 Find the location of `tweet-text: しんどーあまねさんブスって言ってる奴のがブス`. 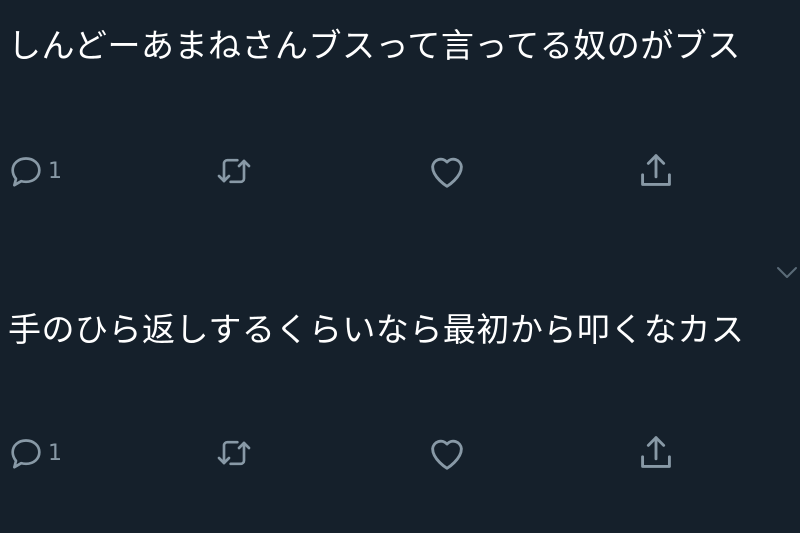

tweet-text: しんどーあまねさんブスって言ってる奴のがブス is located at coordinates (374, 45).